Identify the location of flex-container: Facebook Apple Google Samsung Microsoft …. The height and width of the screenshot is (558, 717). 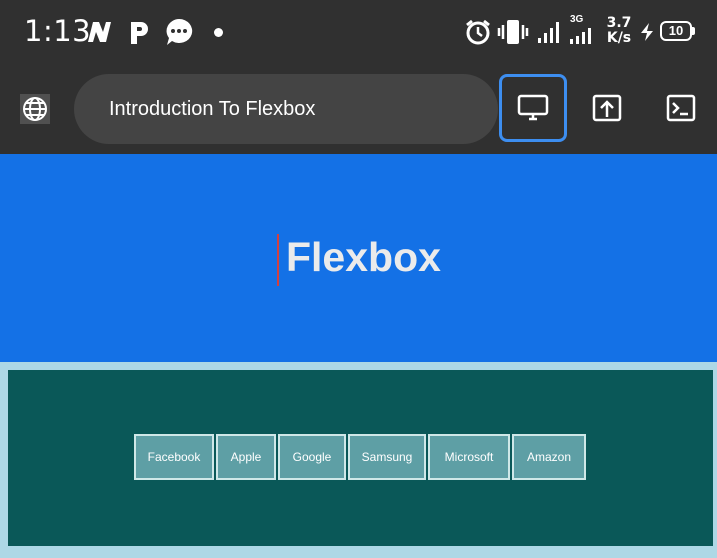
(361, 457).